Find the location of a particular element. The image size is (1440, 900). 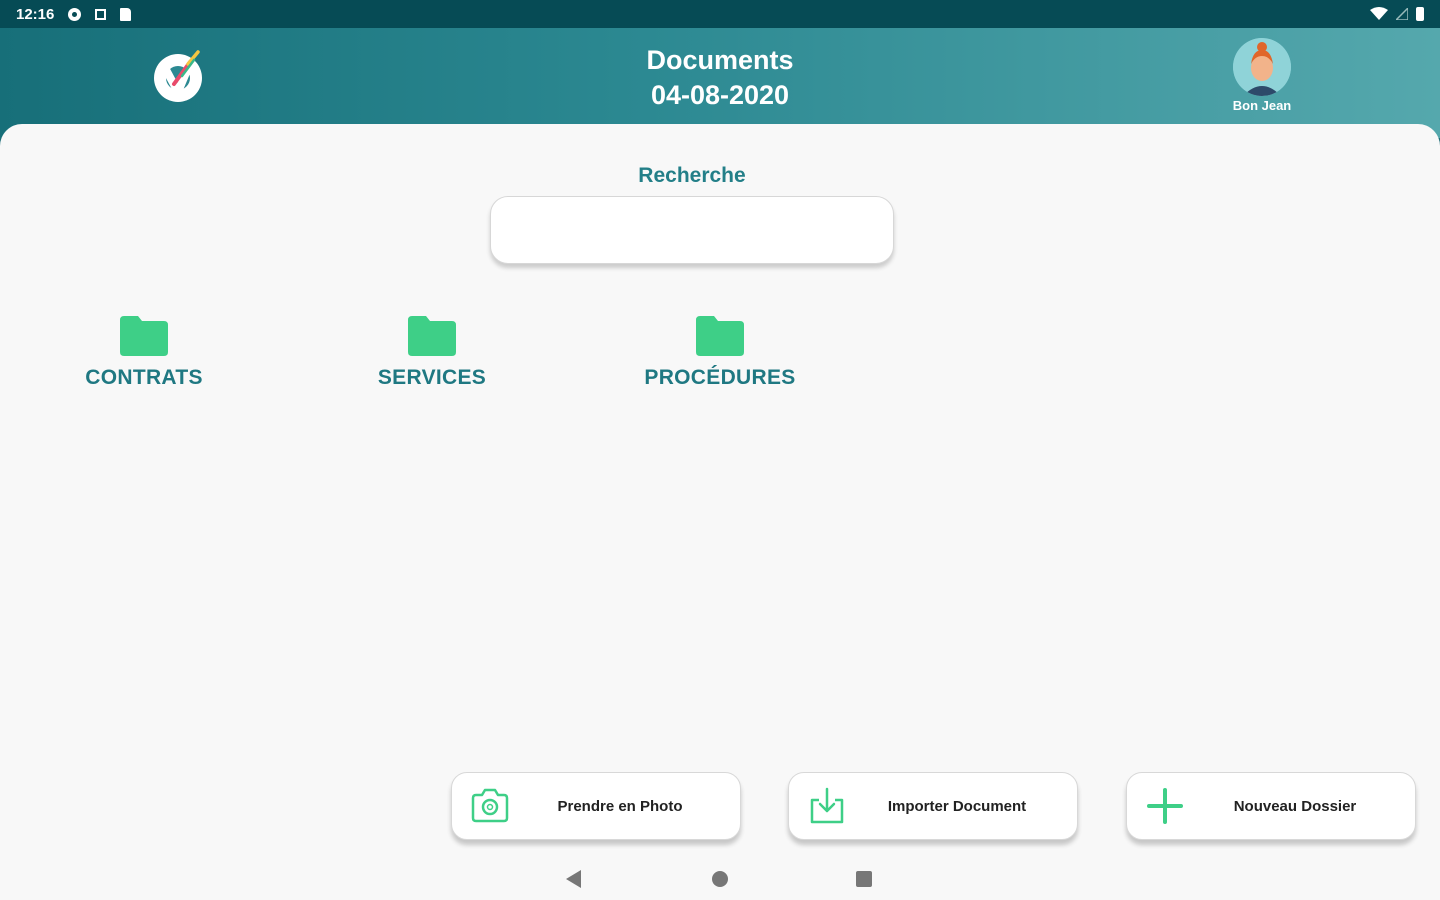

sd-card-icon is located at coordinates (126, 14).